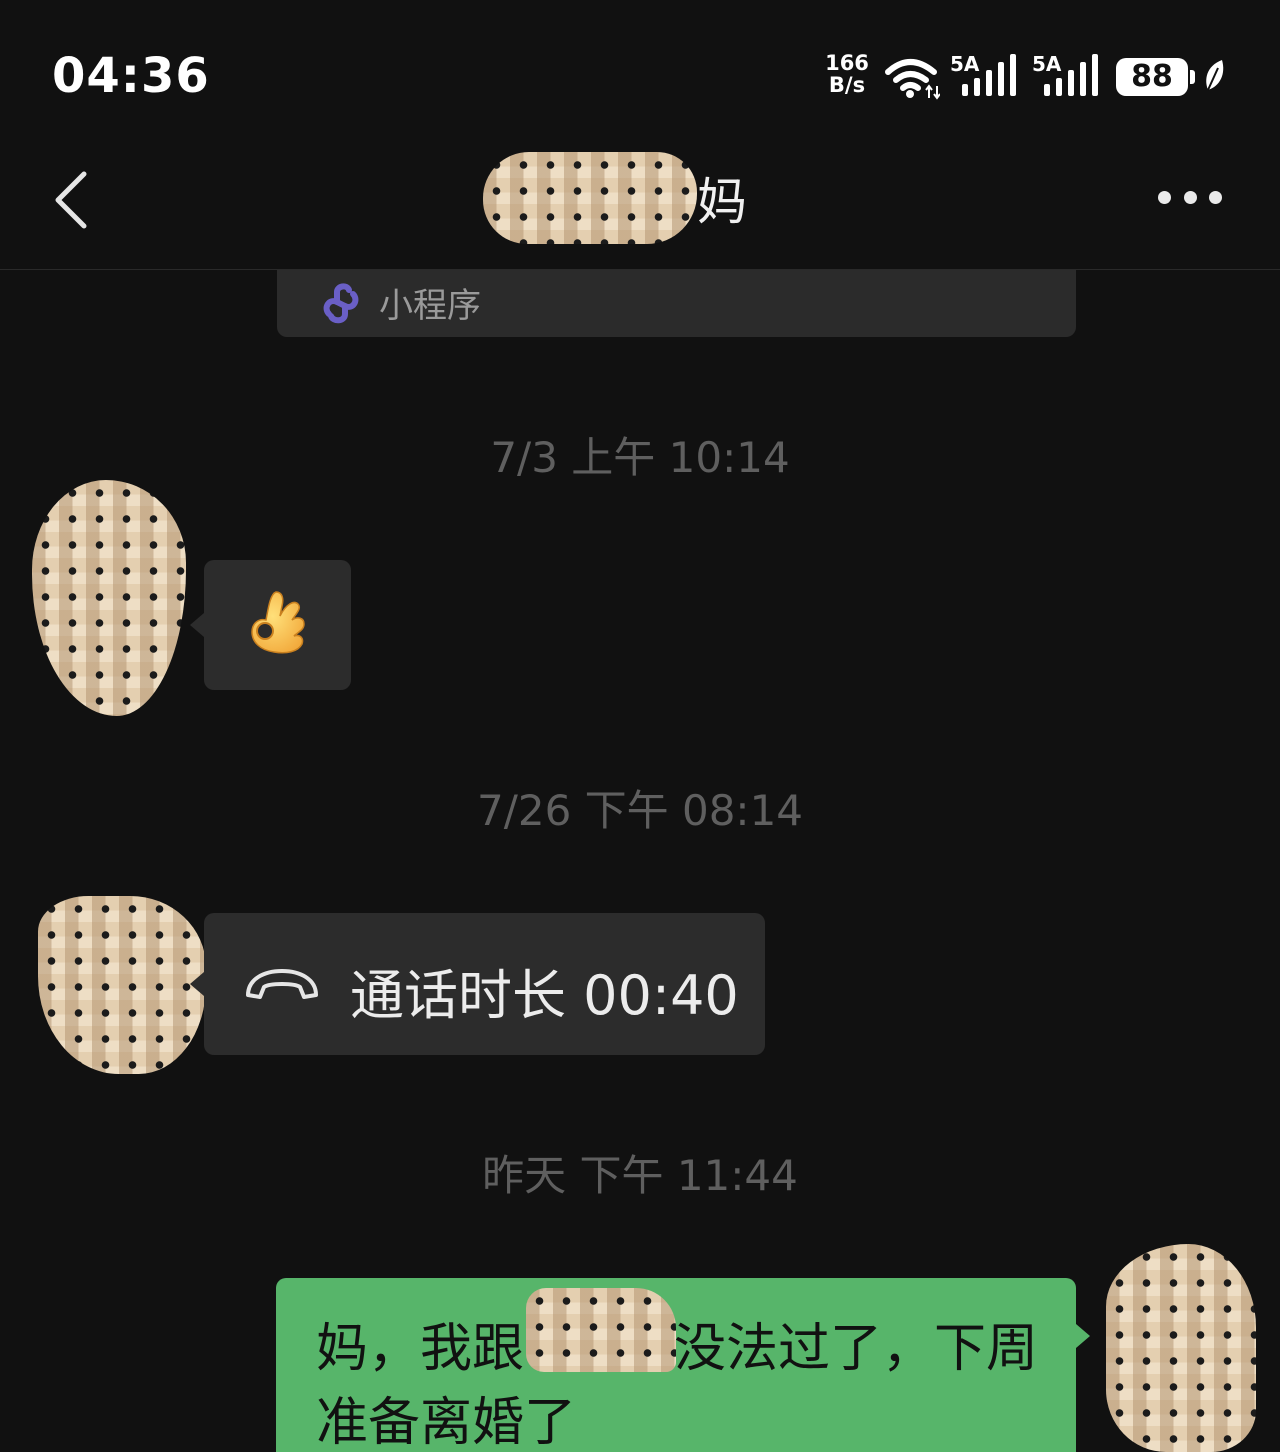 The width and height of the screenshot is (1280, 1452). Describe the element at coordinates (677, 1349) in the screenshot. I see `message-line-1: 妈，我跟 没法过了，下周` at that location.